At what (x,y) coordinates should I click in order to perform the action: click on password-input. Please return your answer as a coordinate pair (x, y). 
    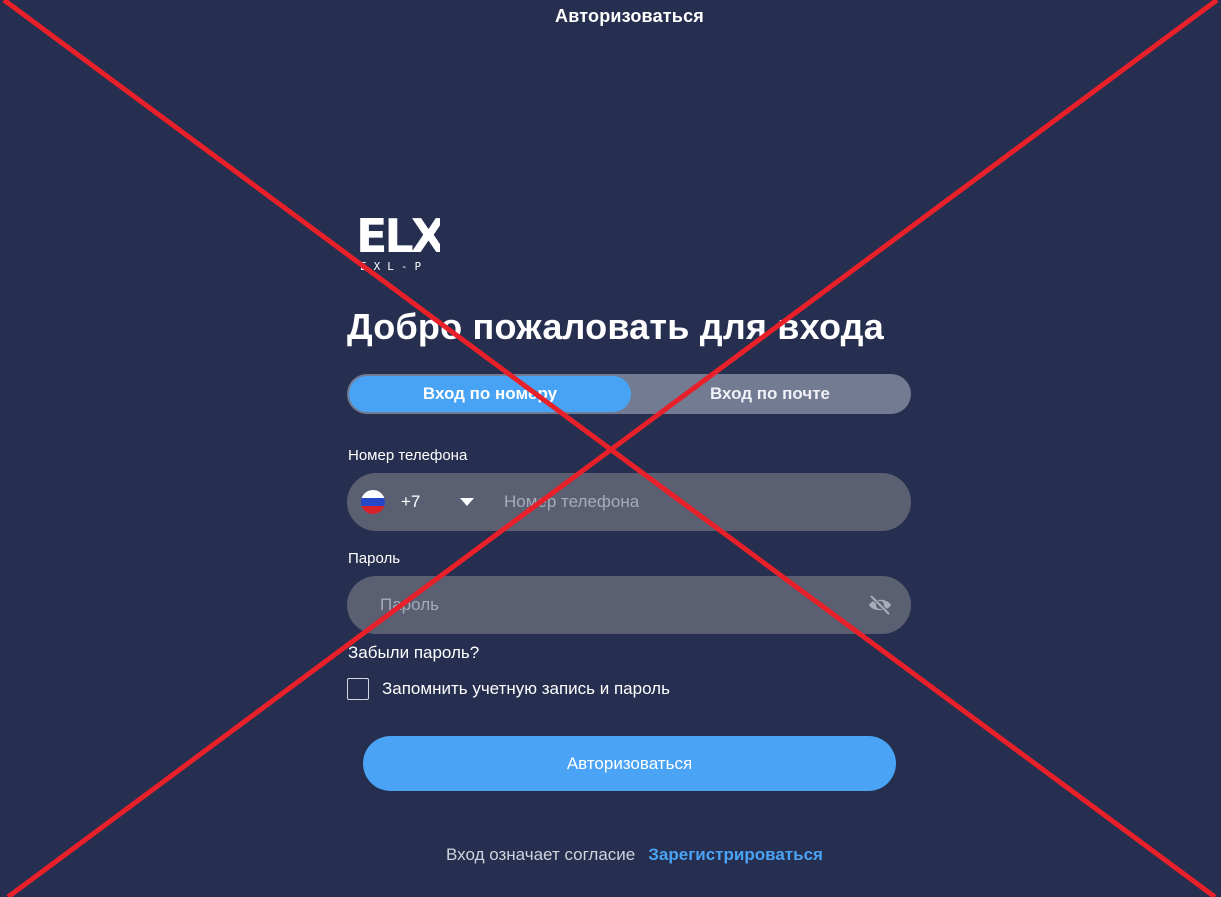
    Looking at the image, I should click on (615, 605).